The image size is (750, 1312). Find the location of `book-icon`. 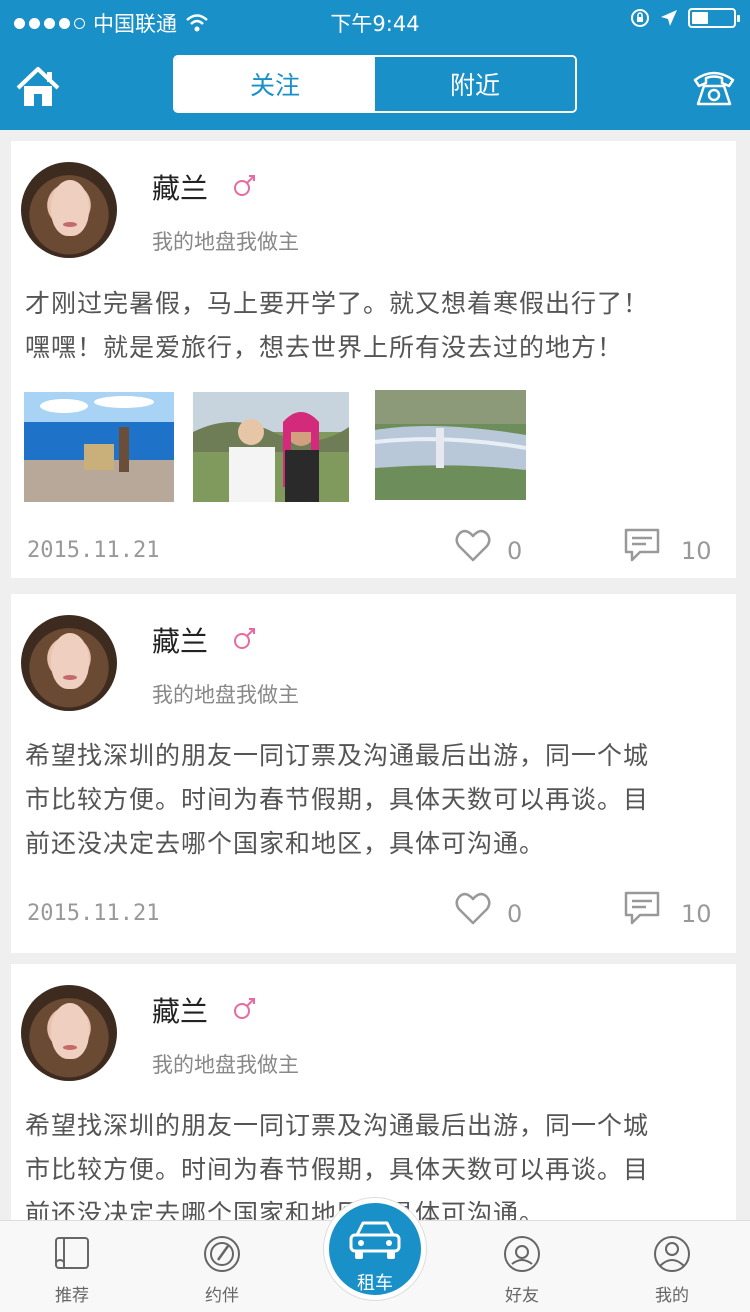

book-icon is located at coordinates (72, 1253).